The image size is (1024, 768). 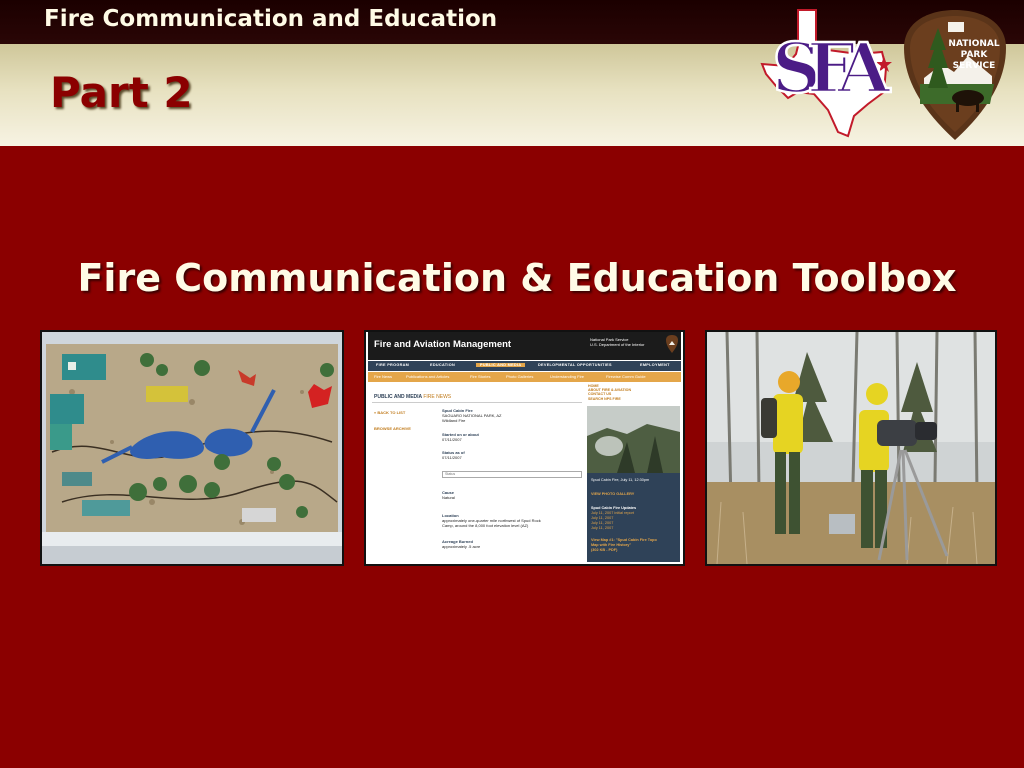 What do you see at coordinates (512, 474) in the screenshot?
I see `website-status-field: Status` at bounding box center [512, 474].